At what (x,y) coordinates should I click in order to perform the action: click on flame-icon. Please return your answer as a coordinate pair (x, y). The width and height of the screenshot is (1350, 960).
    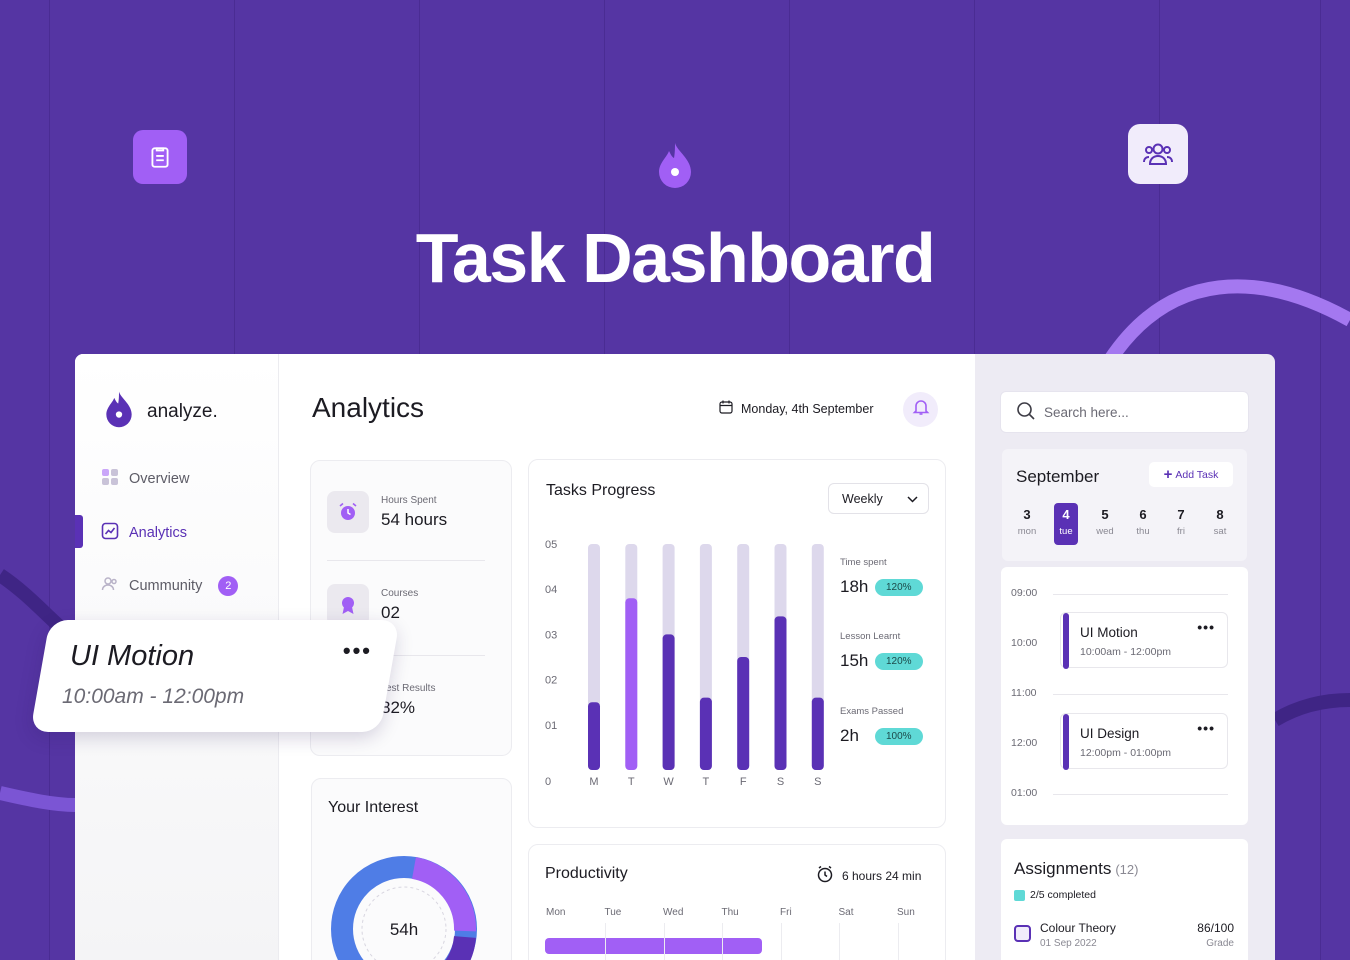
    Looking at the image, I should click on (675, 165).